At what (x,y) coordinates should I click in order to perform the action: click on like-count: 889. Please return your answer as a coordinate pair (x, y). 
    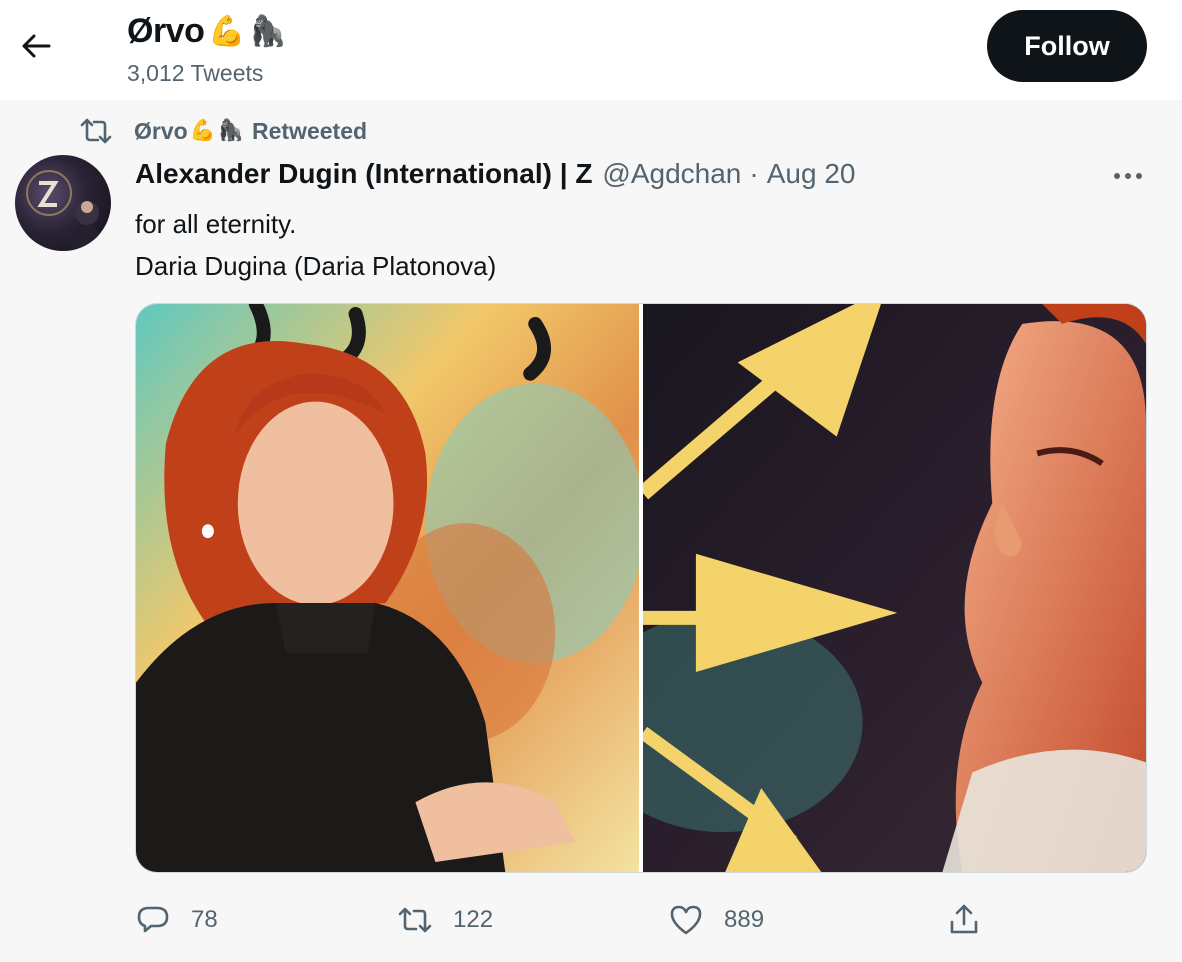
    Looking at the image, I should click on (744, 919).